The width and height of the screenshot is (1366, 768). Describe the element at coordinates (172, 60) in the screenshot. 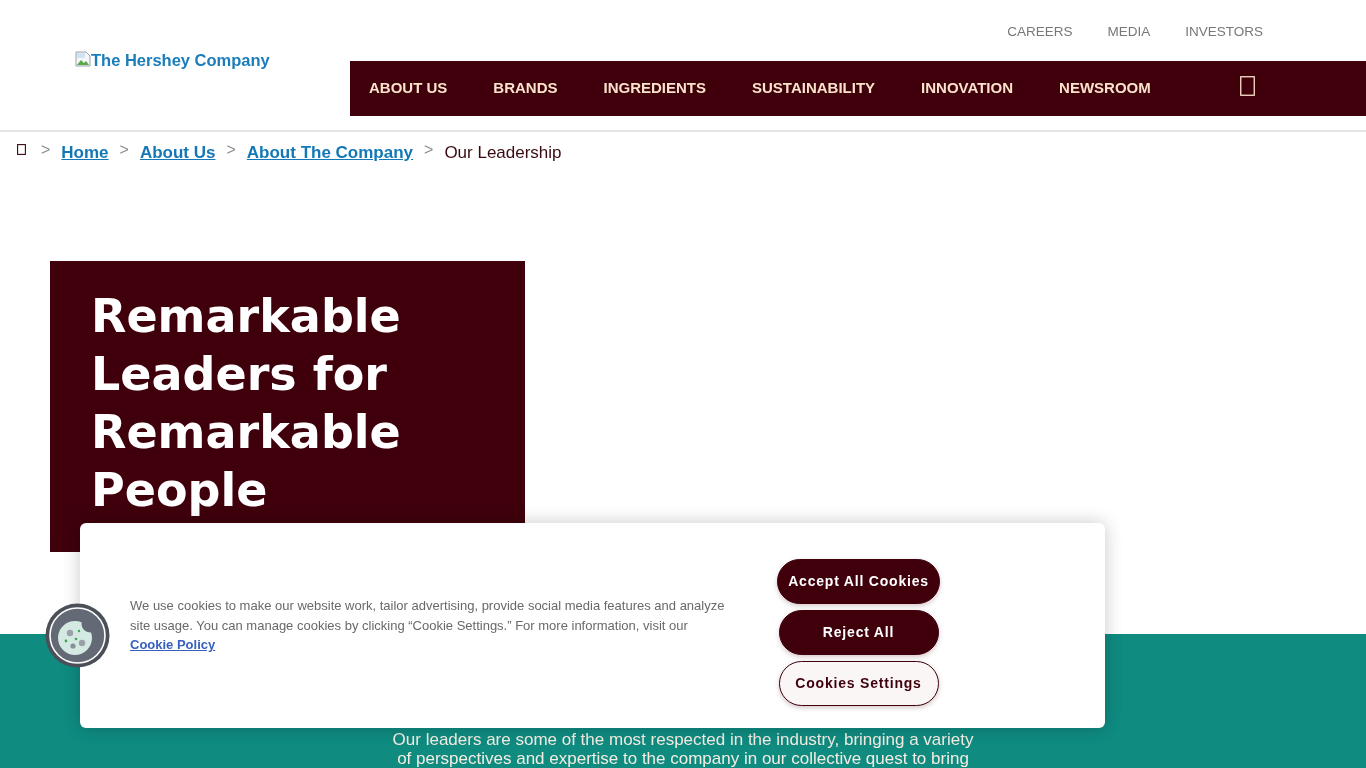

I see `logo-link: The Hershey Company` at that location.